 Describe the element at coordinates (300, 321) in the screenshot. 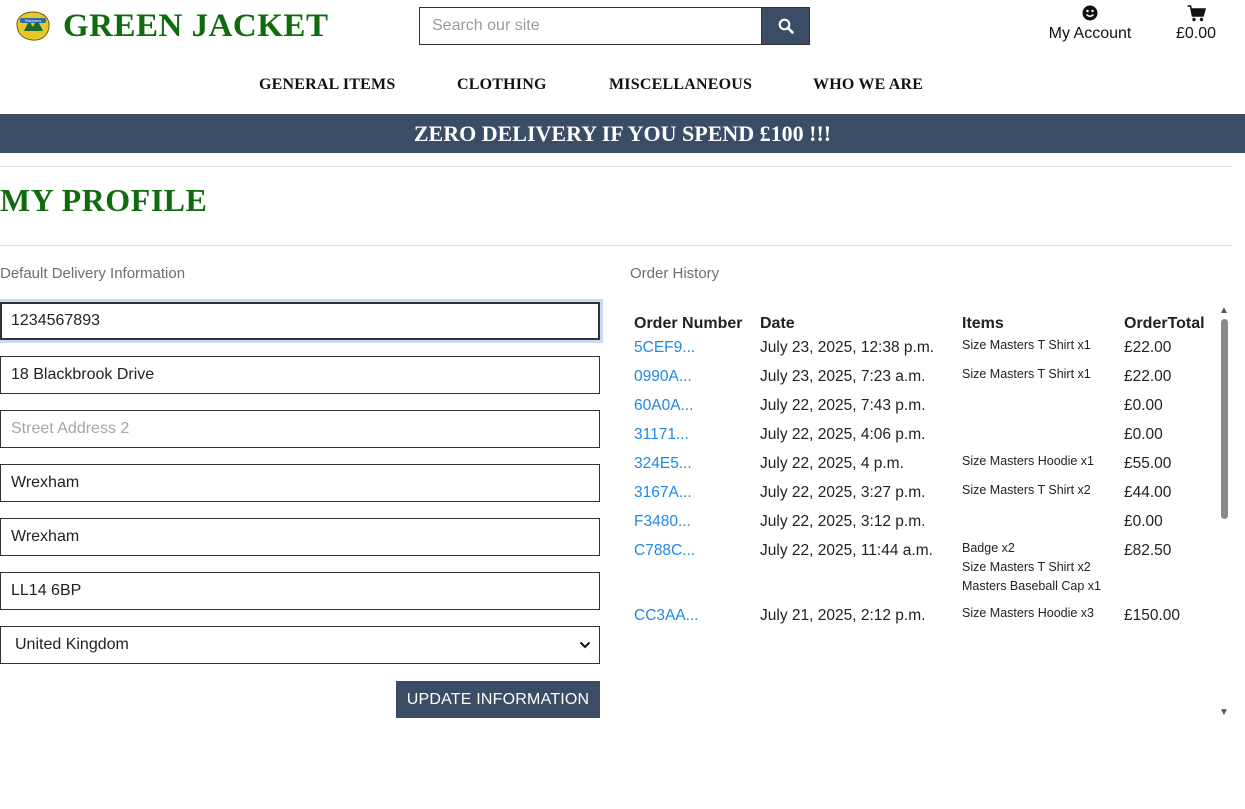

I see `phone-number-field` at that location.